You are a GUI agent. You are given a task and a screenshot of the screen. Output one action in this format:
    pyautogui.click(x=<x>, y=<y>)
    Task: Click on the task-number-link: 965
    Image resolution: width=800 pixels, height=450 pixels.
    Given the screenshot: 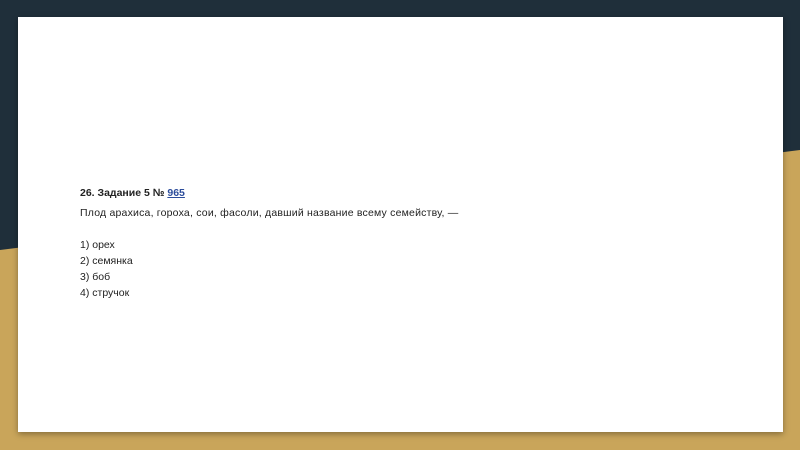 What is the action you would take?
    pyautogui.click(x=176, y=193)
    